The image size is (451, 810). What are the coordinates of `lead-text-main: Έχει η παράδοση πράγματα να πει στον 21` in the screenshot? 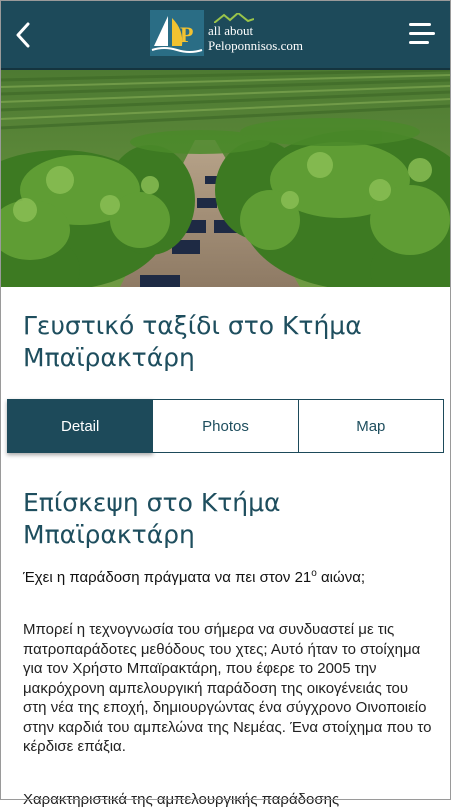 It's located at (167, 577).